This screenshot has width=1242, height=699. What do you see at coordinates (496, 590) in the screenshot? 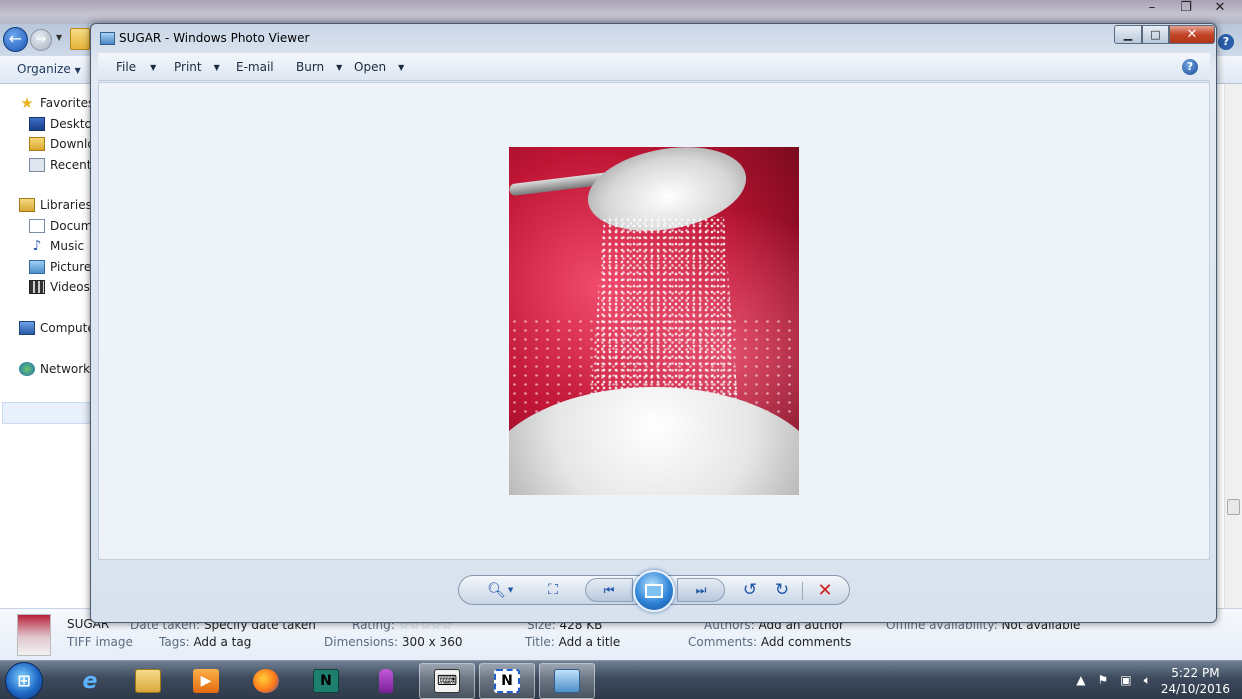
I see `zoom-icon: 🔍︎` at bounding box center [496, 590].